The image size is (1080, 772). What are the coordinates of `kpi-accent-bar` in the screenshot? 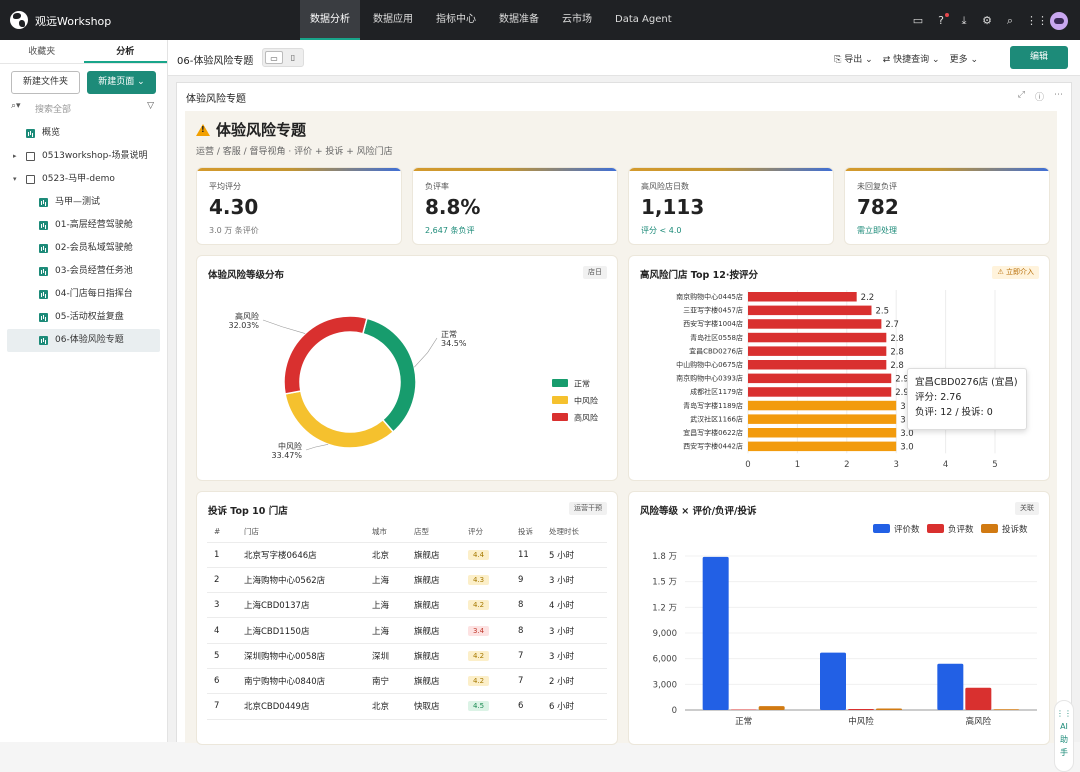 It's located at (299, 169).